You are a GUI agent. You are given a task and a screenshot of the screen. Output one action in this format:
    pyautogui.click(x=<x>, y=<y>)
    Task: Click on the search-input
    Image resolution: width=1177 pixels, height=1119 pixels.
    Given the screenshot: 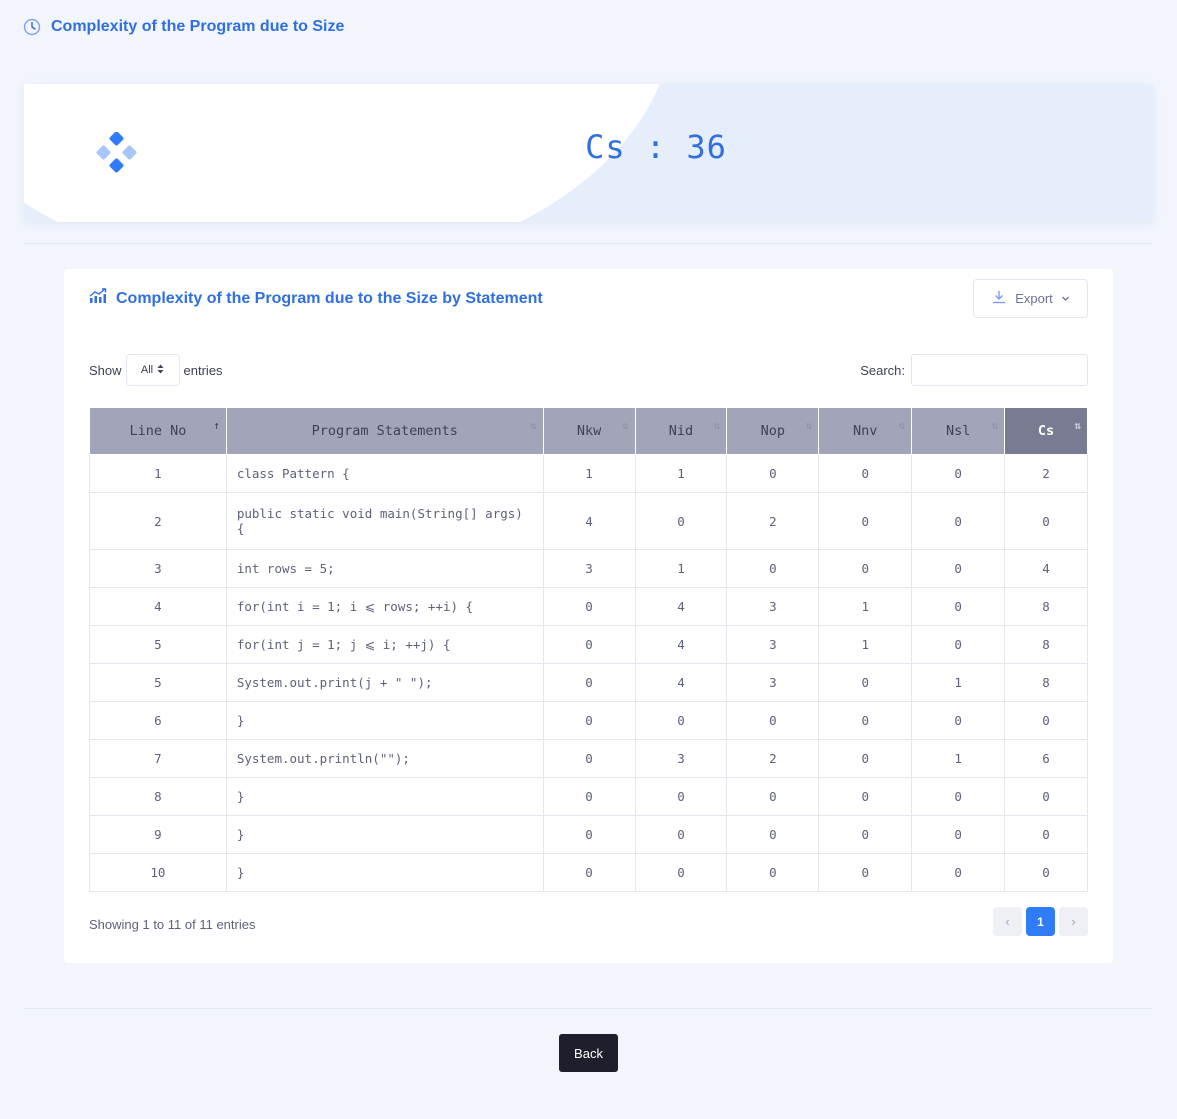 What is the action you would take?
    pyautogui.click(x=999, y=370)
    